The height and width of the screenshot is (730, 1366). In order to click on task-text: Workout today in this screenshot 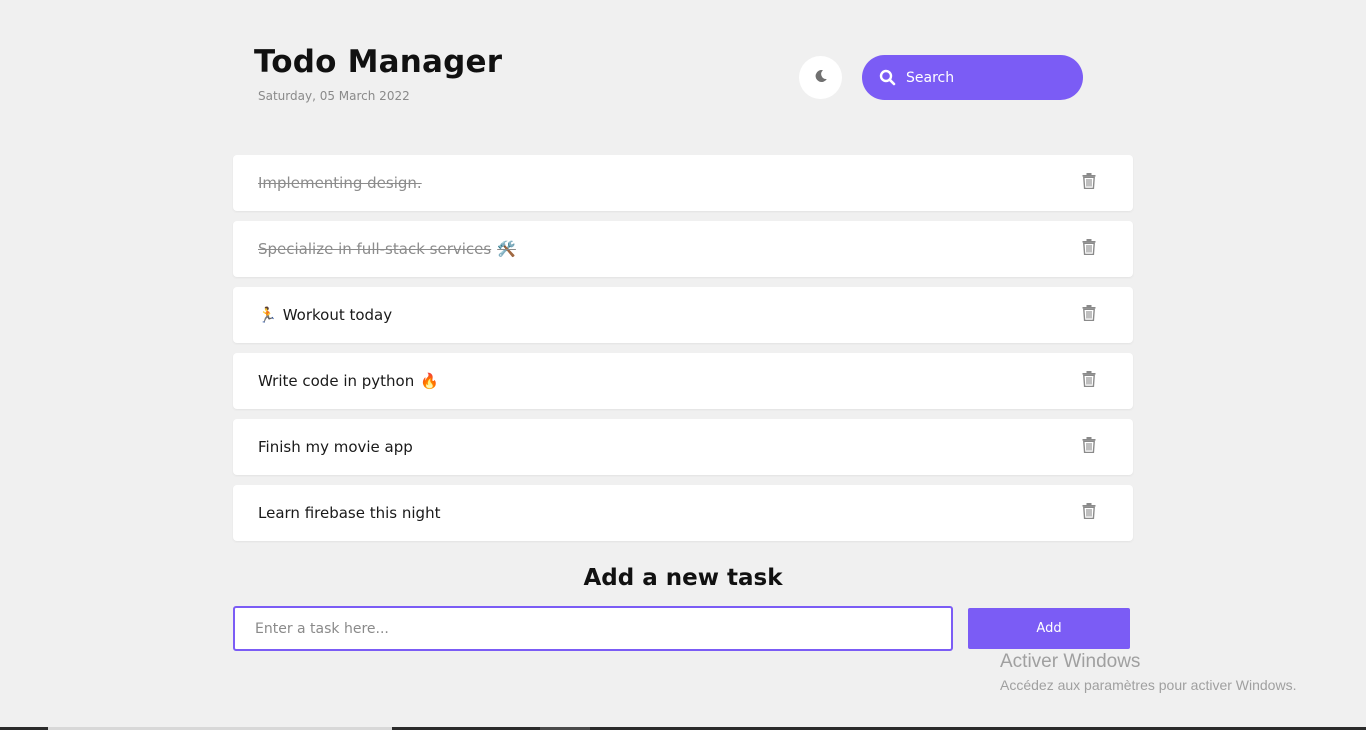, I will do `click(337, 315)`.